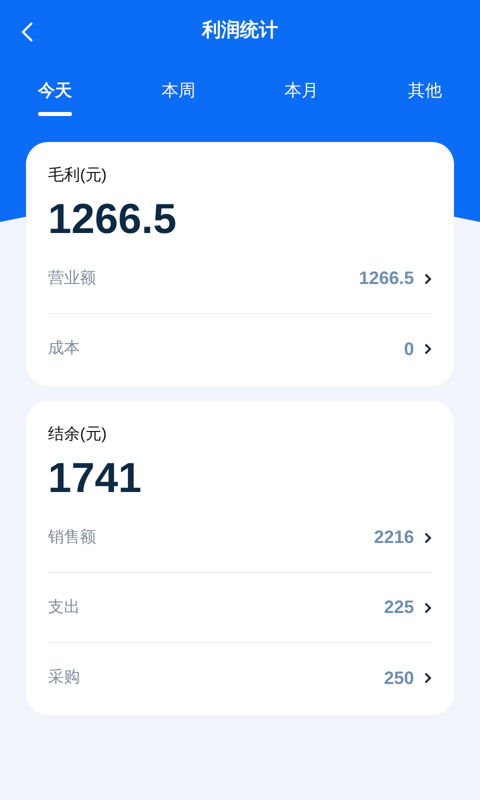  I want to click on row-value-link: 1266.5, so click(395, 278).